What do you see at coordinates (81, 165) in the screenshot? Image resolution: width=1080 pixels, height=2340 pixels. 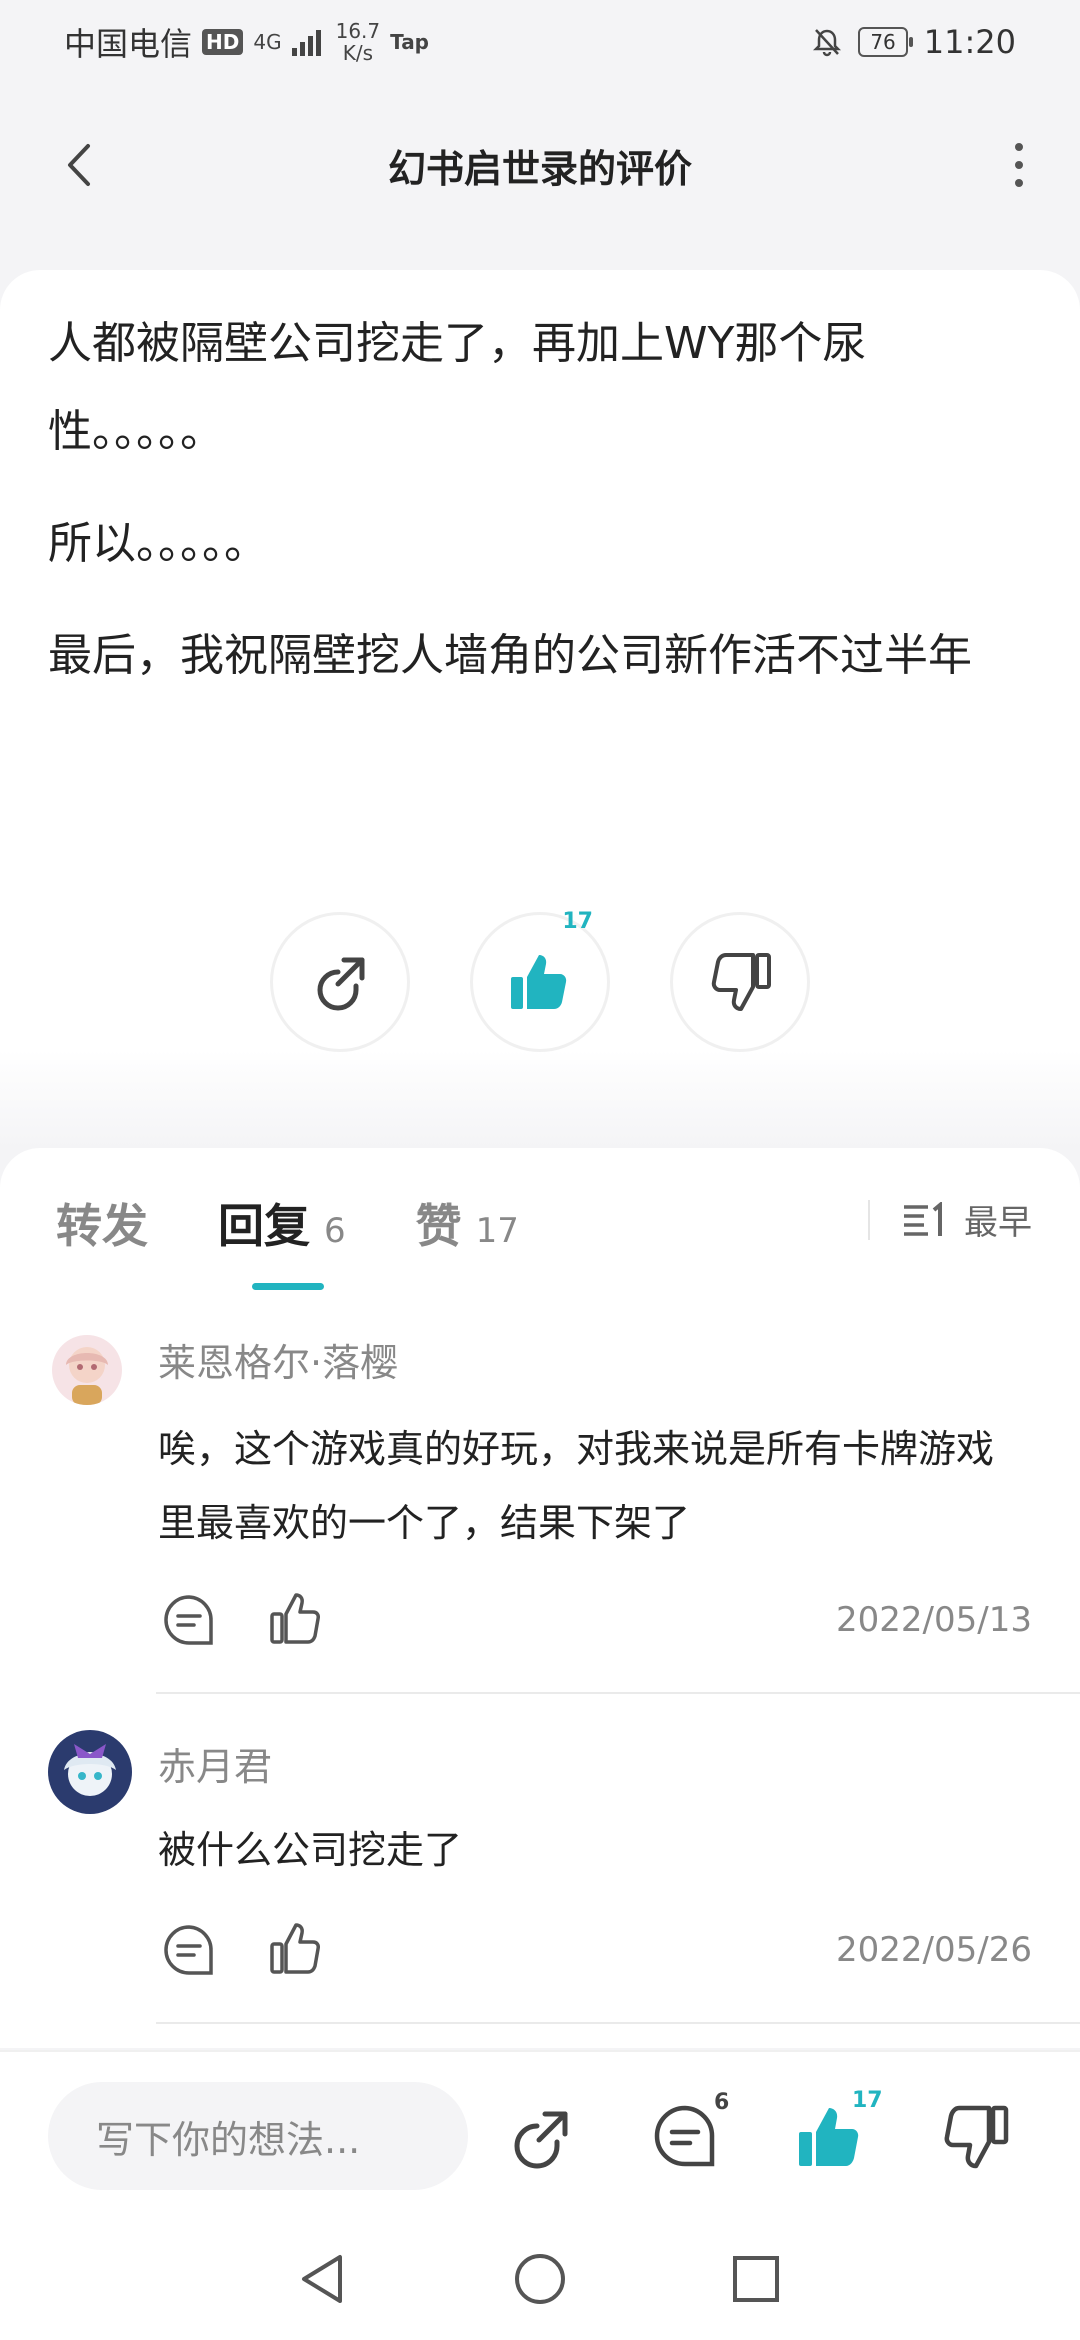 I see `back-arrow-icon` at bounding box center [81, 165].